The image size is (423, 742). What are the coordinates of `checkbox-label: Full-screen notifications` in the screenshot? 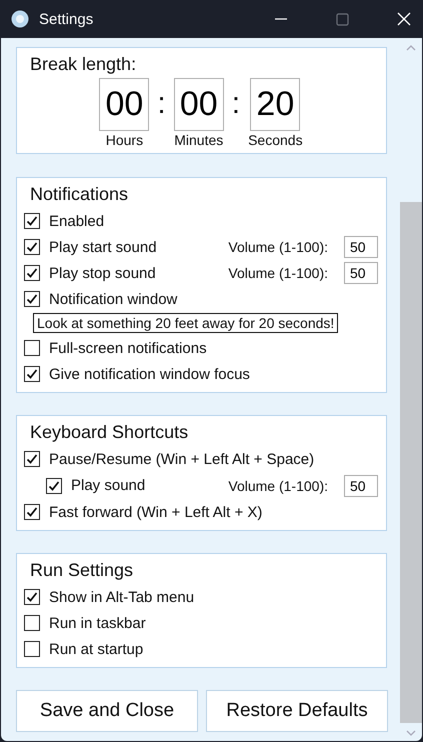 It's located at (128, 348).